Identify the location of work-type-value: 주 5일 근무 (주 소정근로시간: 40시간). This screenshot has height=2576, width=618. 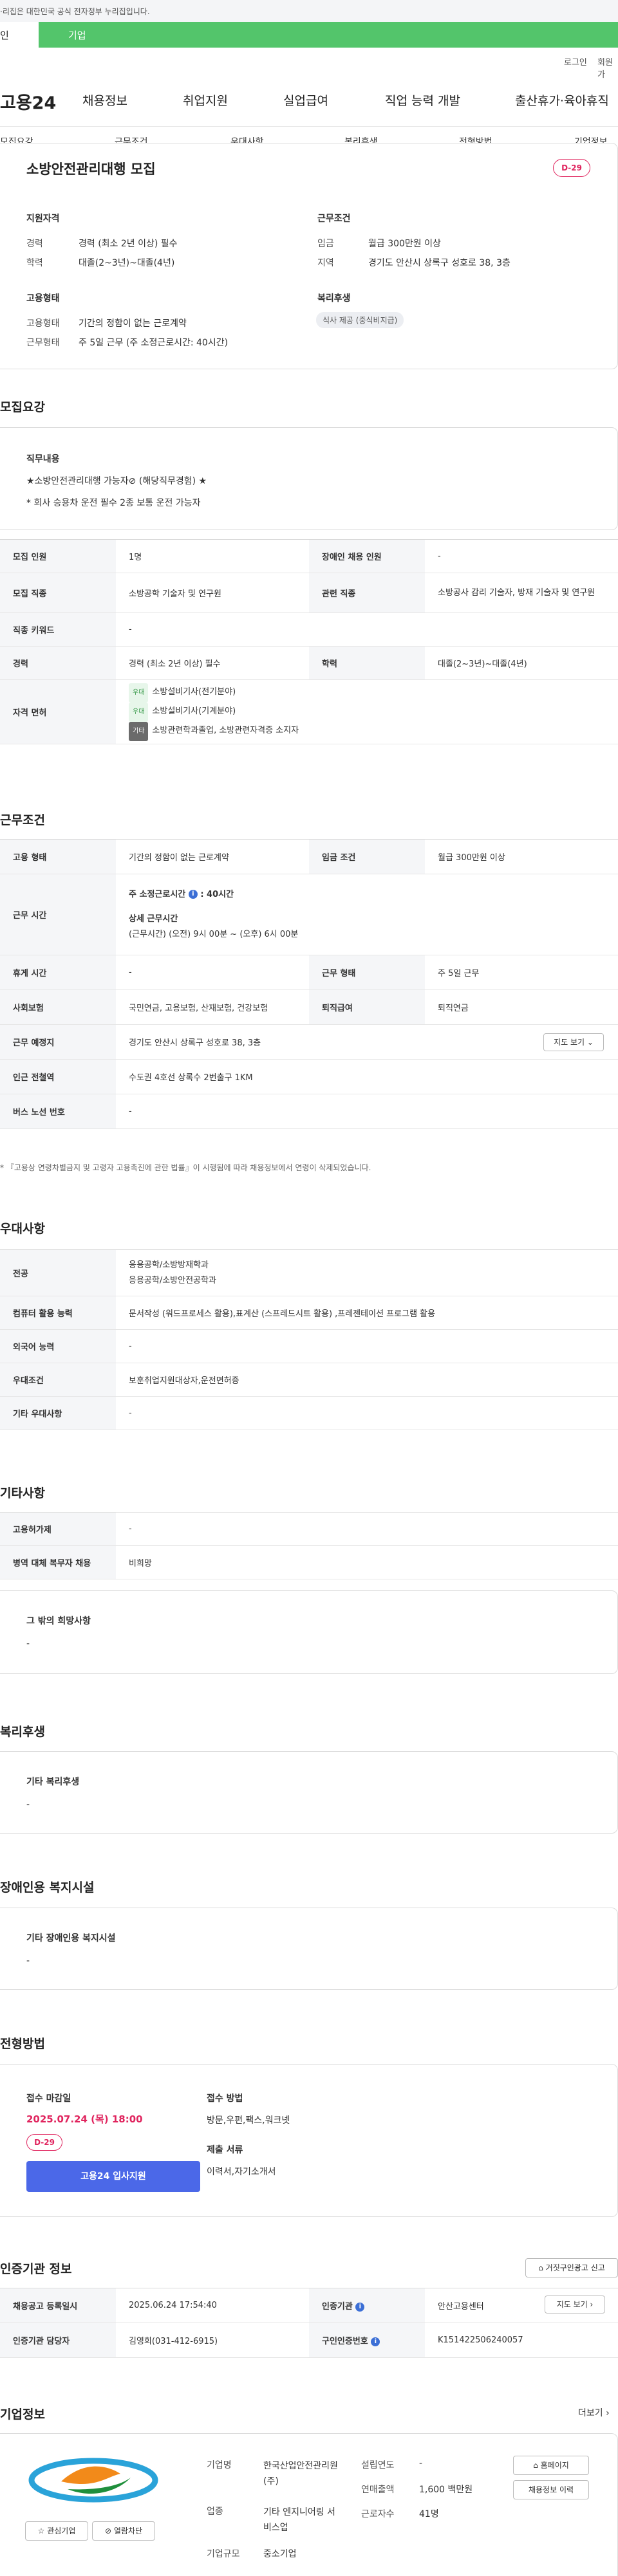
(154, 343).